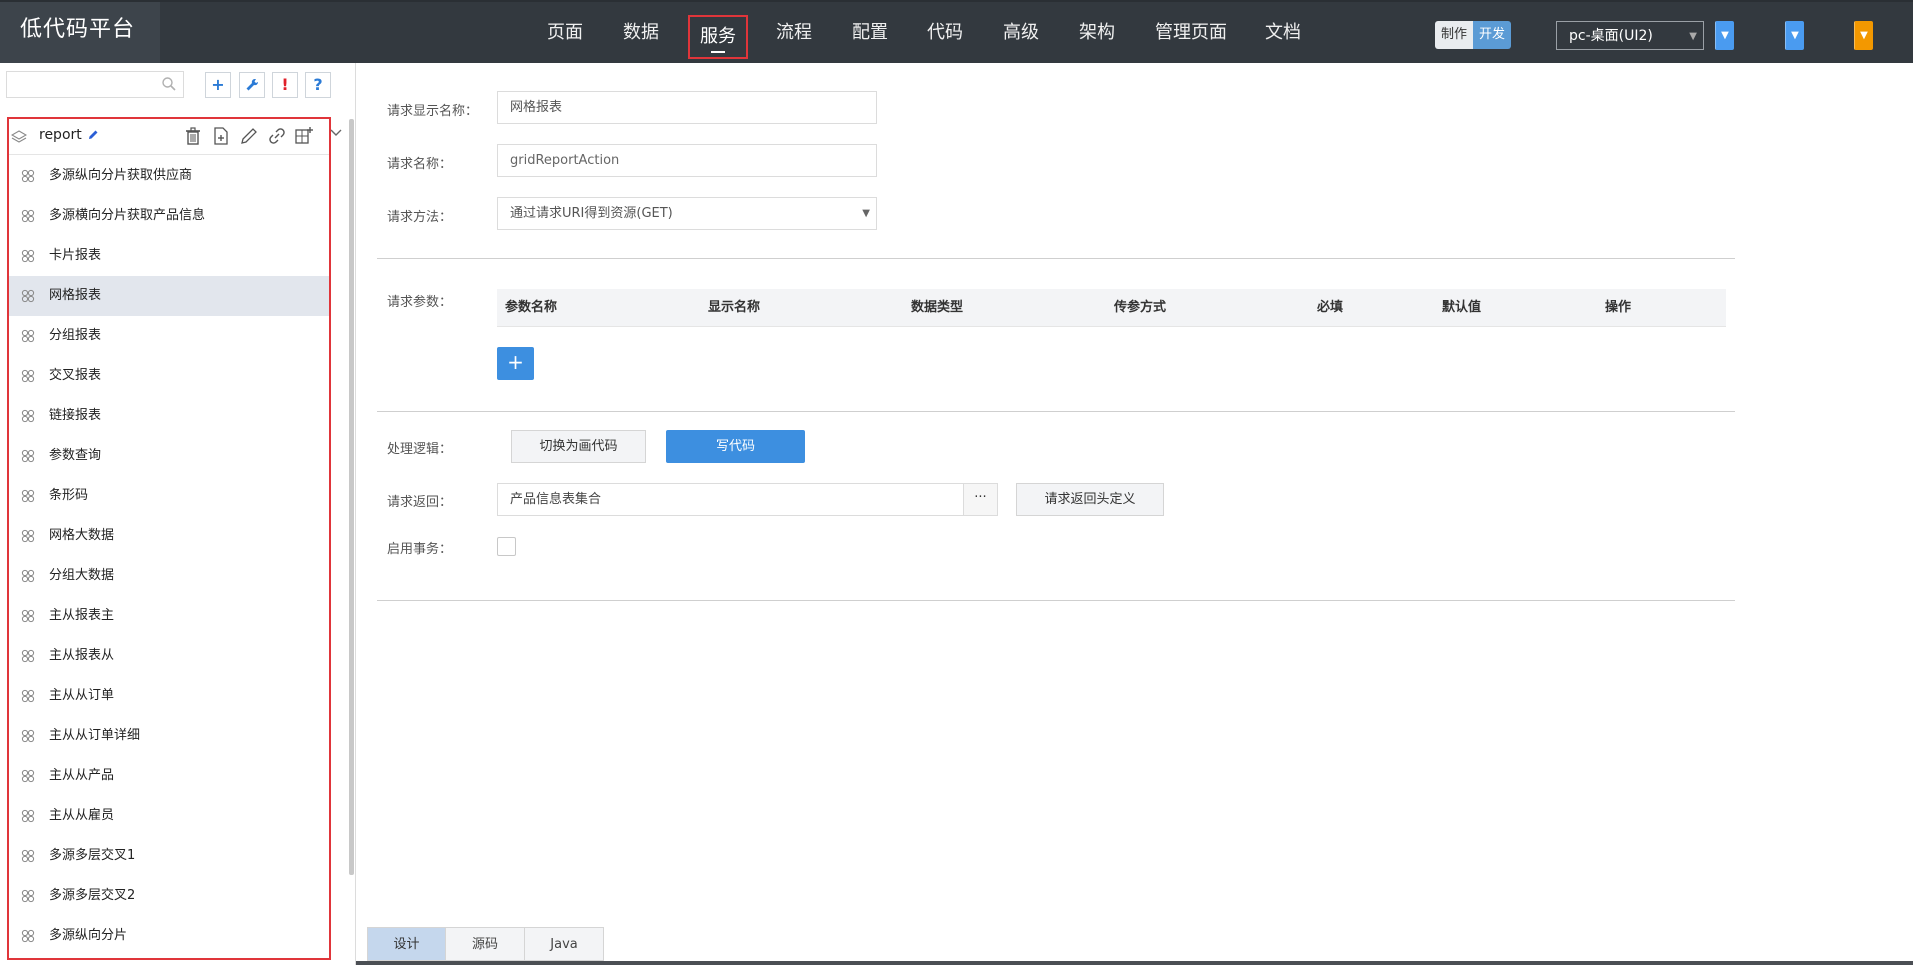  What do you see at coordinates (945, 33) in the screenshot?
I see `nav-item-code: 代码` at bounding box center [945, 33].